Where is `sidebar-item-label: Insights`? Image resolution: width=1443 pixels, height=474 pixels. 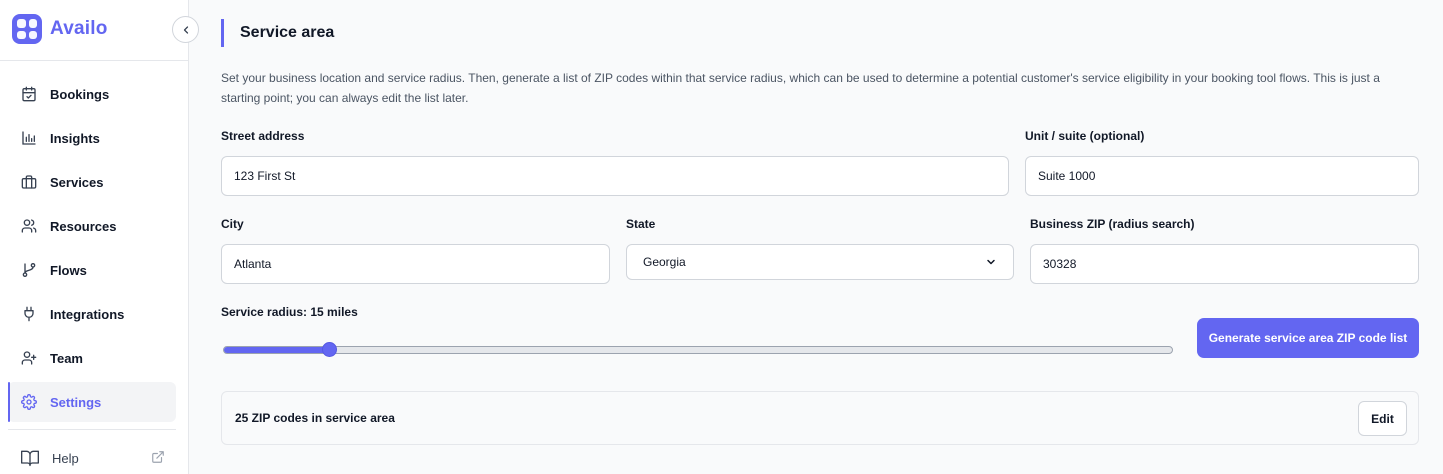 sidebar-item-label: Insights is located at coordinates (75, 138).